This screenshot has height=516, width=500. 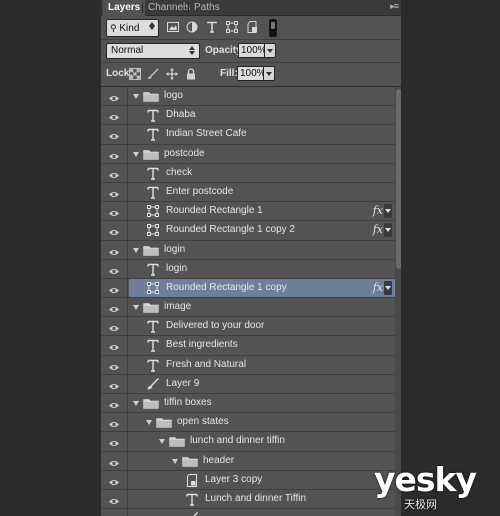 What do you see at coordinates (248, 365) in the screenshot?
I see `layer-row: Fresh and Natural` at bounding box center [248, 365].